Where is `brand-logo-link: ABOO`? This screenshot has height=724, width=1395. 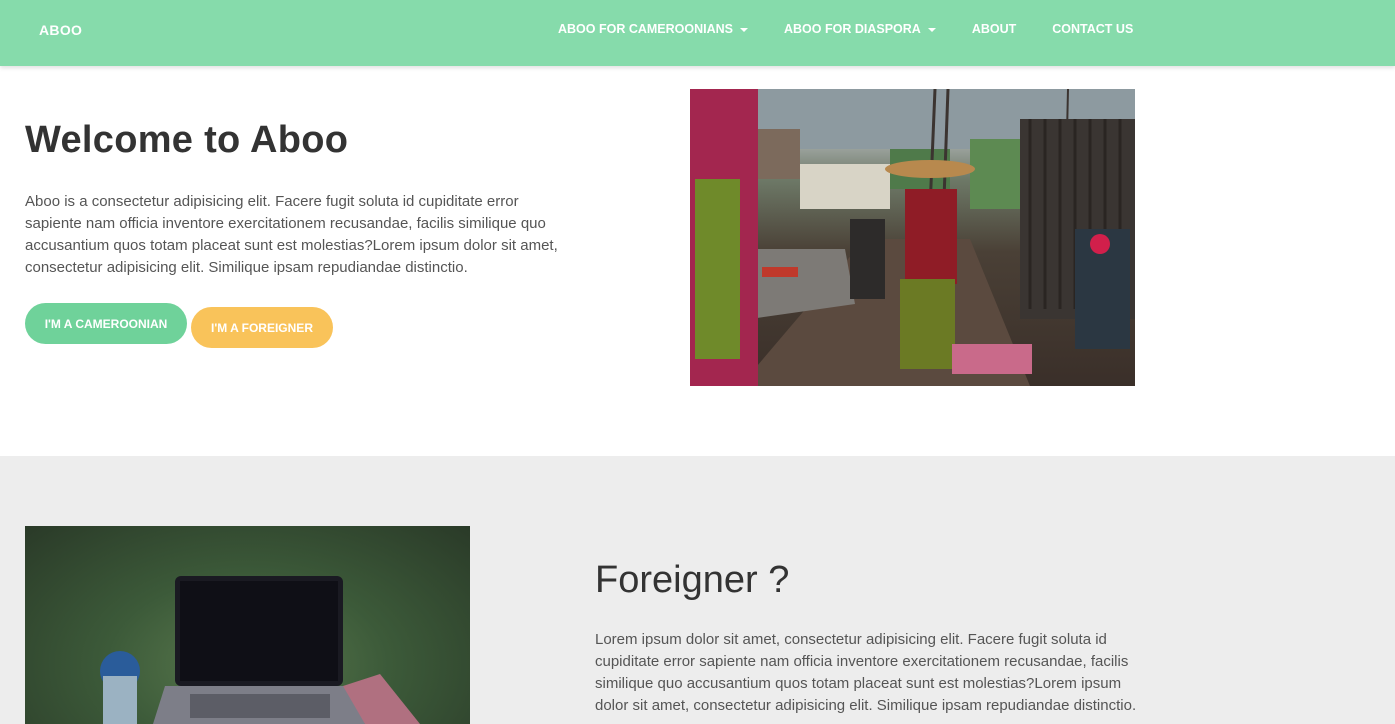 brand-logo-link: ABOO is located at coordinates (60, 30).